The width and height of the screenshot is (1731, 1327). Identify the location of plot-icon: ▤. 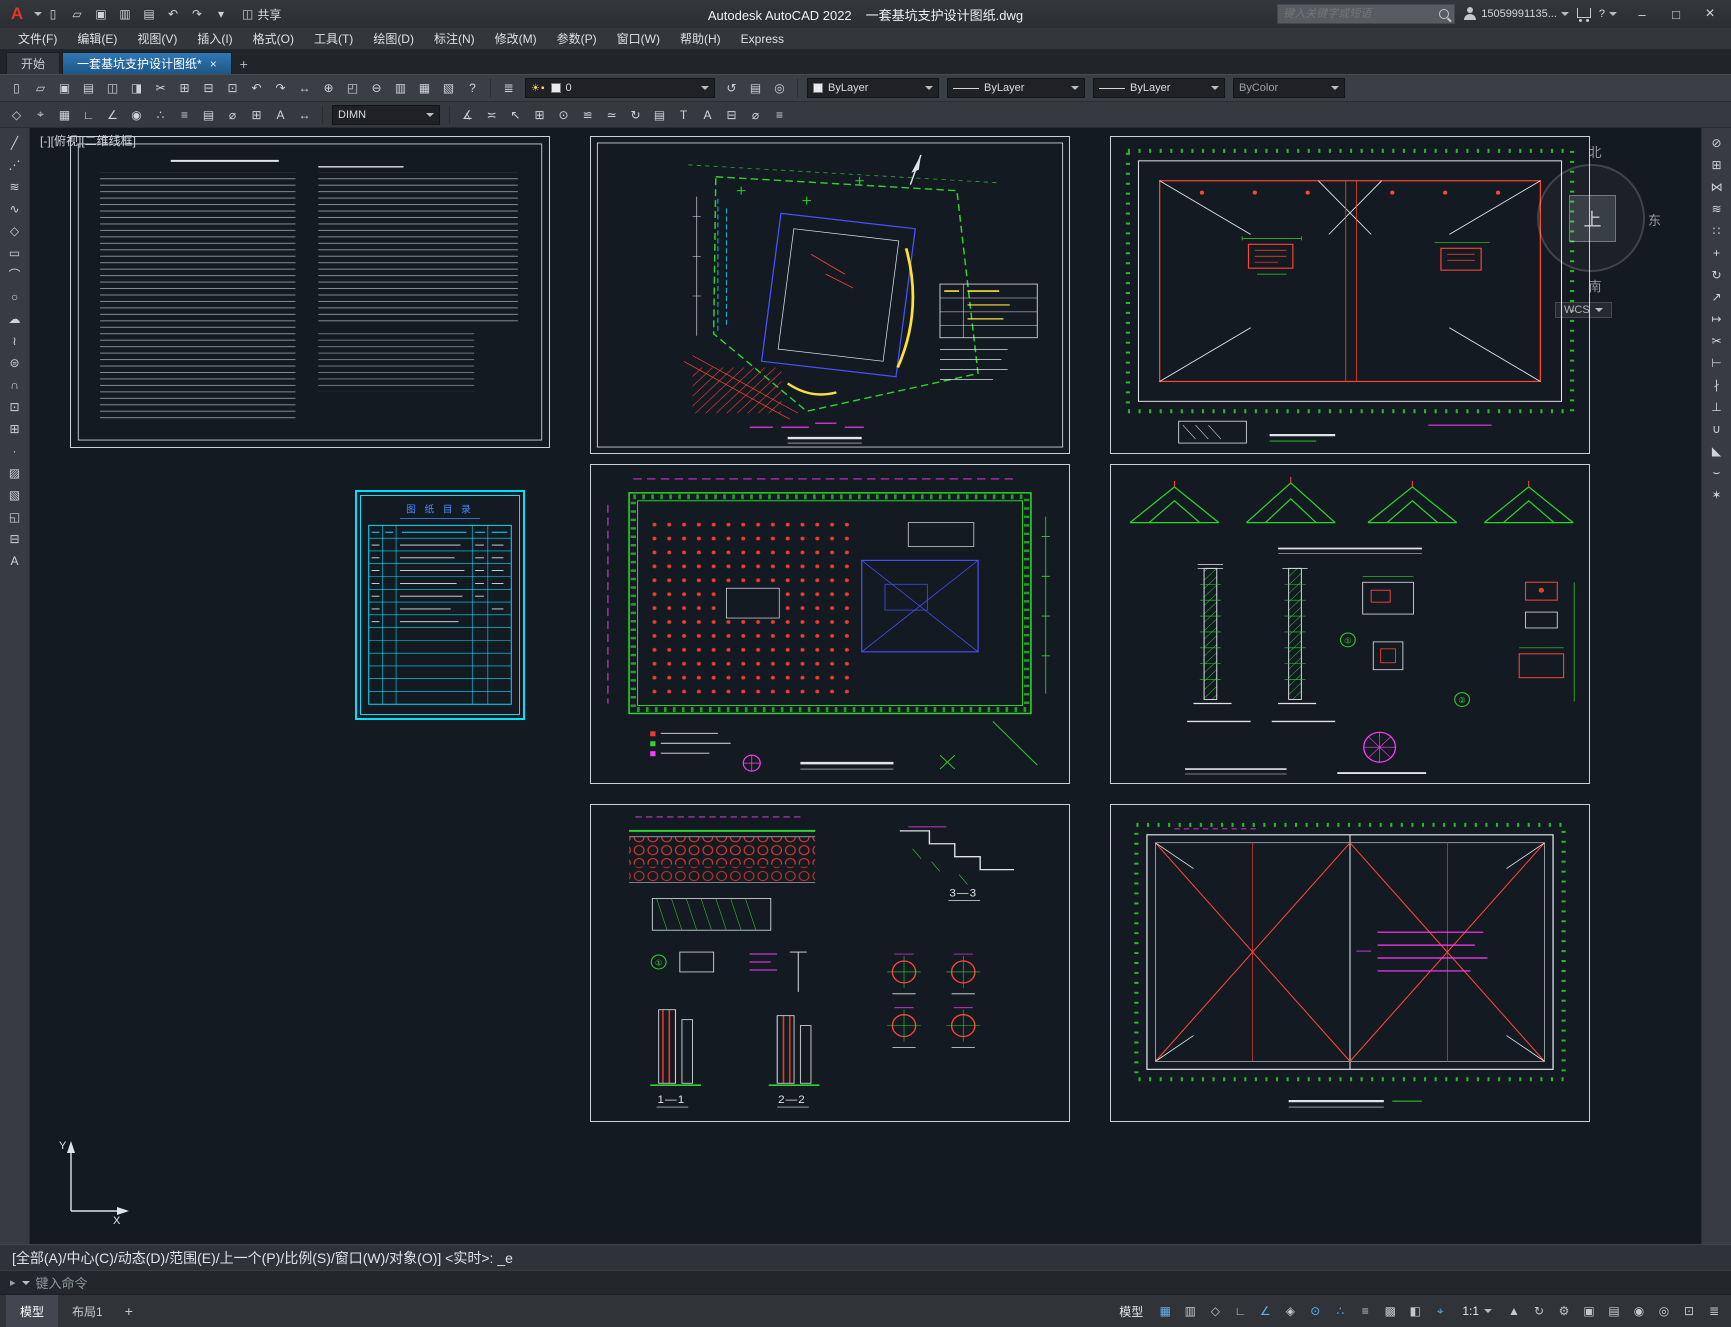
(149, 14).